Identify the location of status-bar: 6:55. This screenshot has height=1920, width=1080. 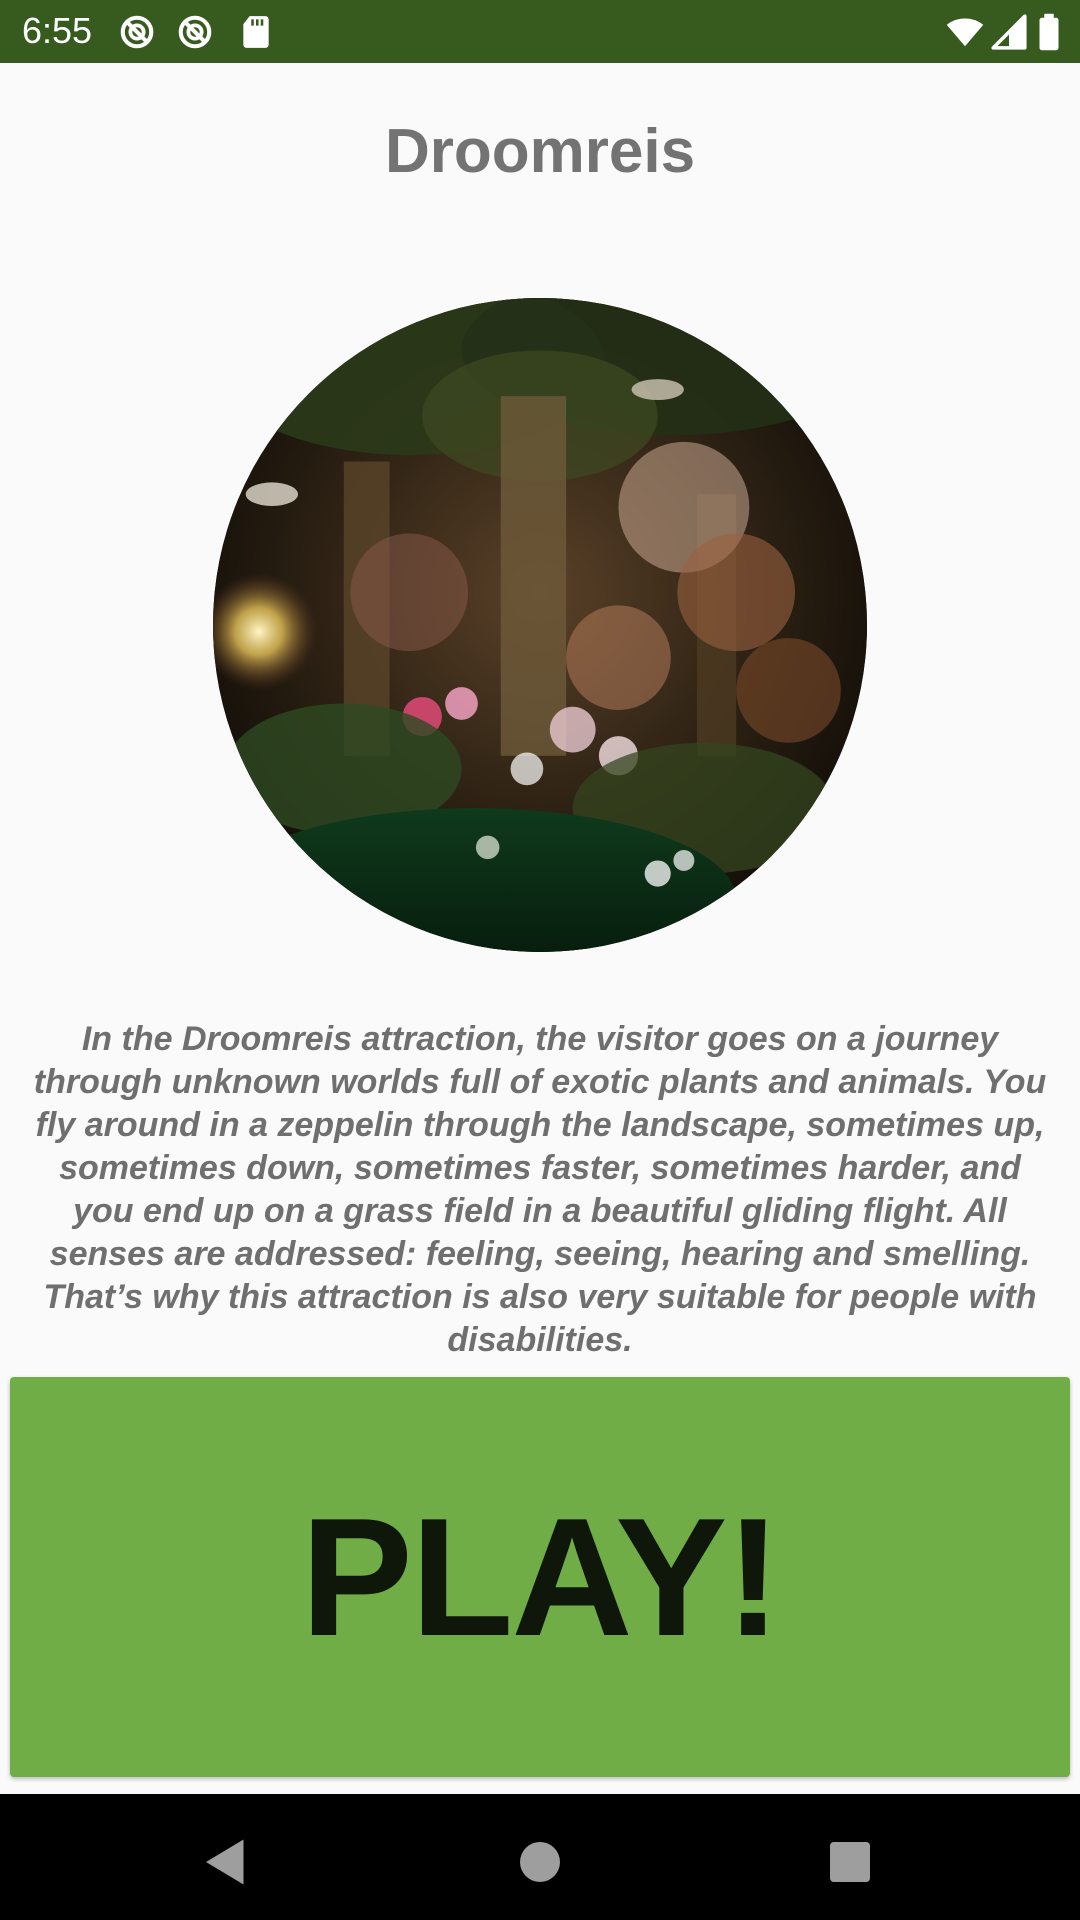
(540, 31).